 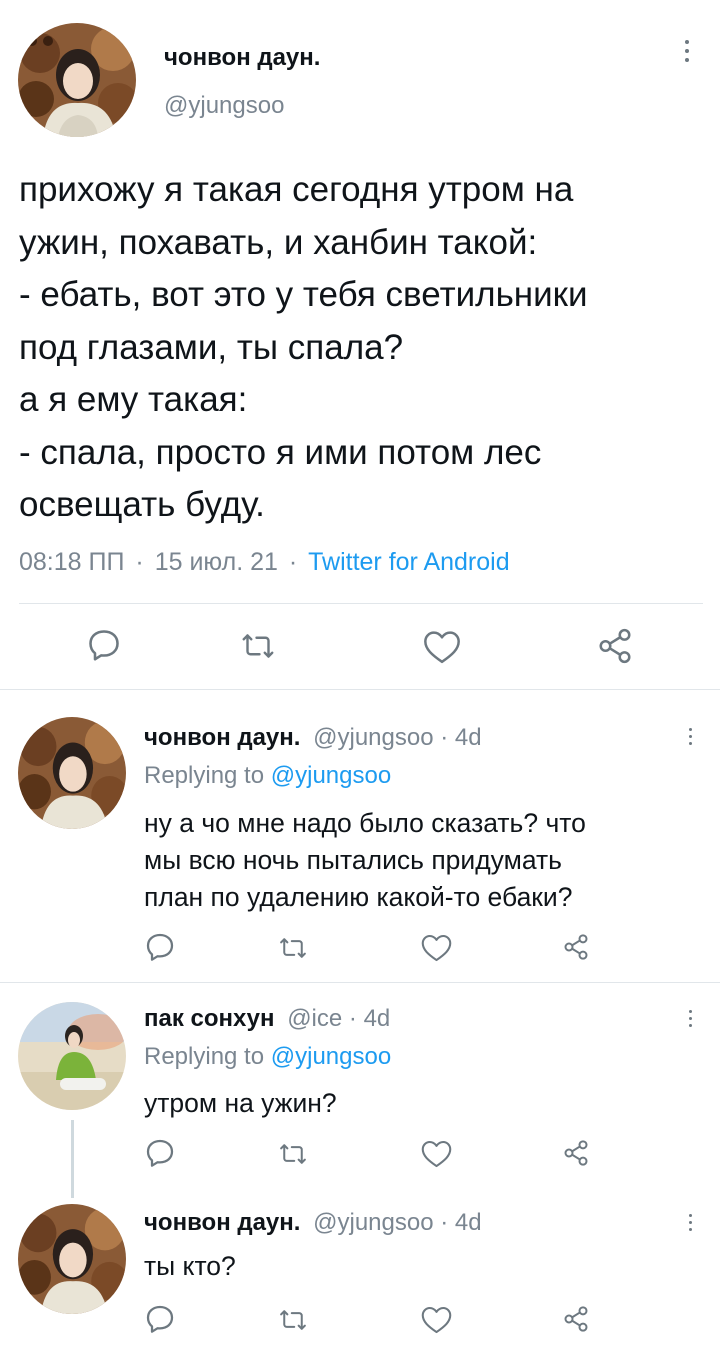 I want to click on tweet-text-line: под глазами, ты спала?, so click(x=211, y=347).